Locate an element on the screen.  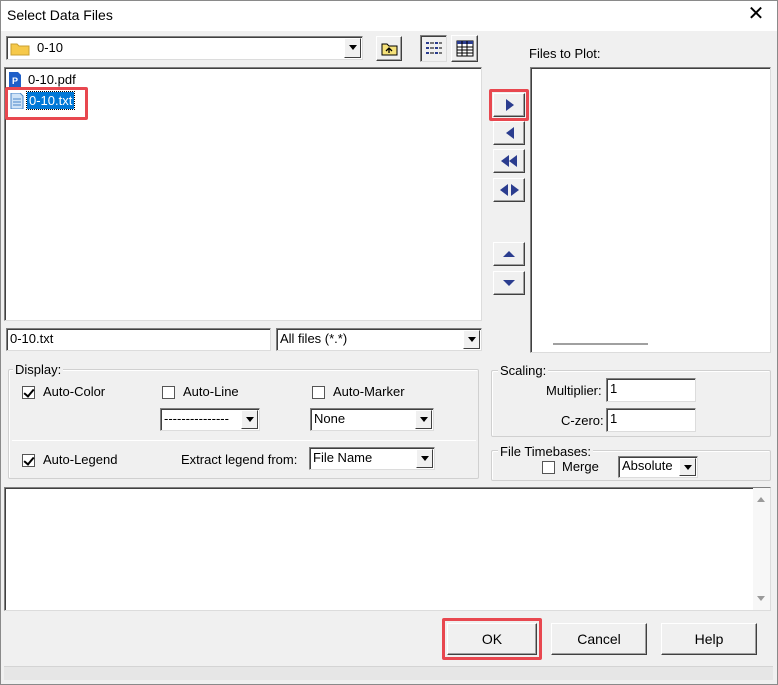
file-timebases-label: File Timebases: is located at coordinates (546, 451).